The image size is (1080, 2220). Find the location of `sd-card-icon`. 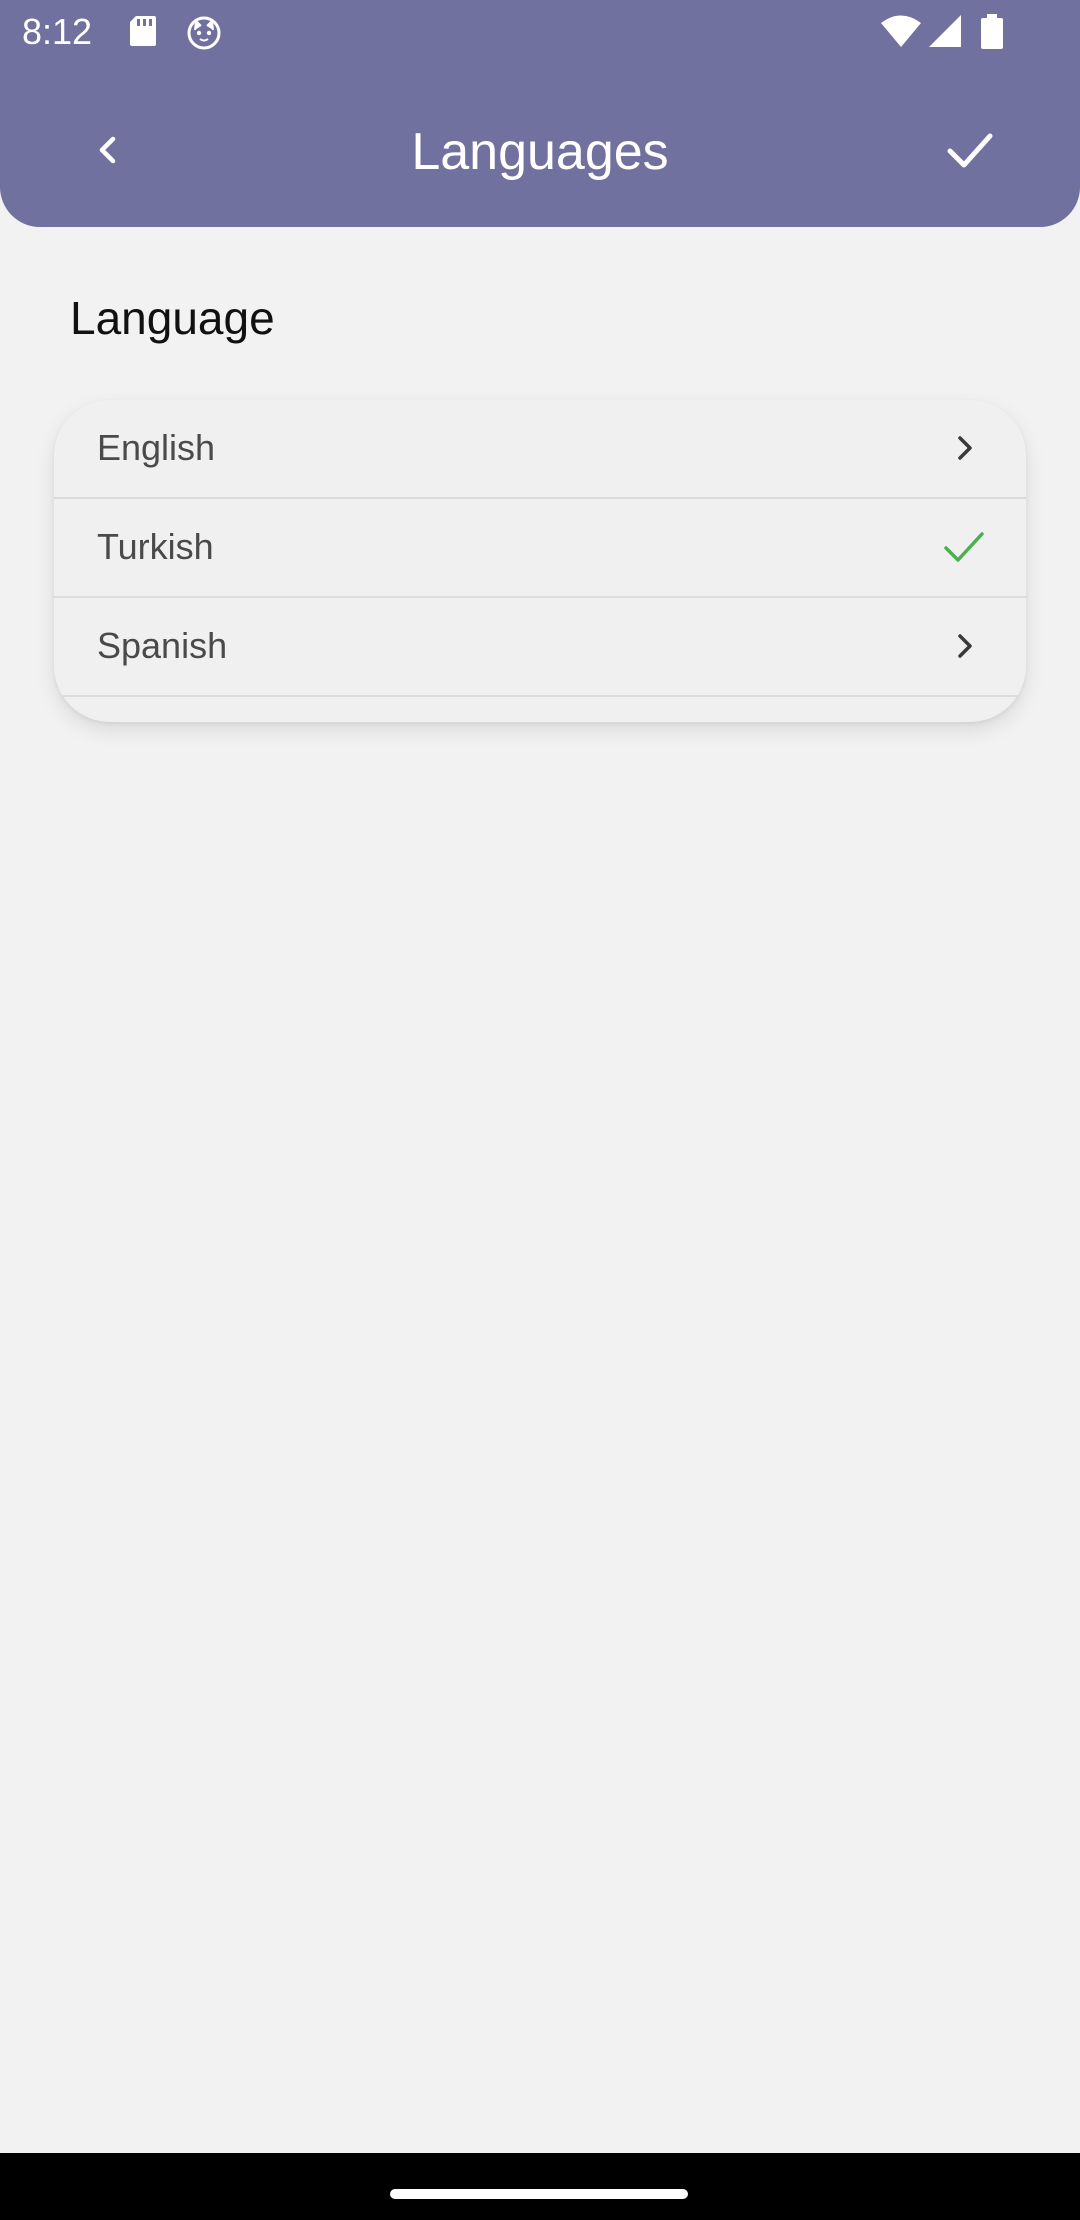

sd-card-icon is located at coordinates (143, 33).